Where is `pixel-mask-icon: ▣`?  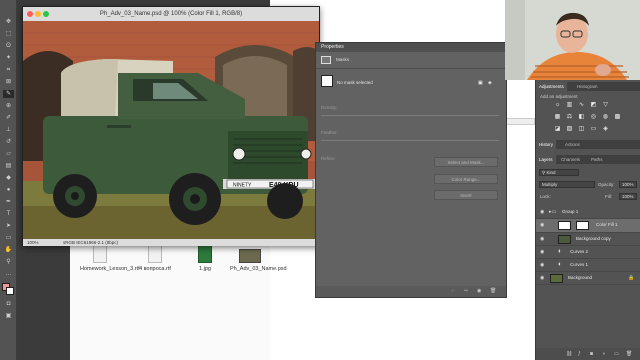 pixel-mask-icon: ▣ is located at coordinates (480, 83).